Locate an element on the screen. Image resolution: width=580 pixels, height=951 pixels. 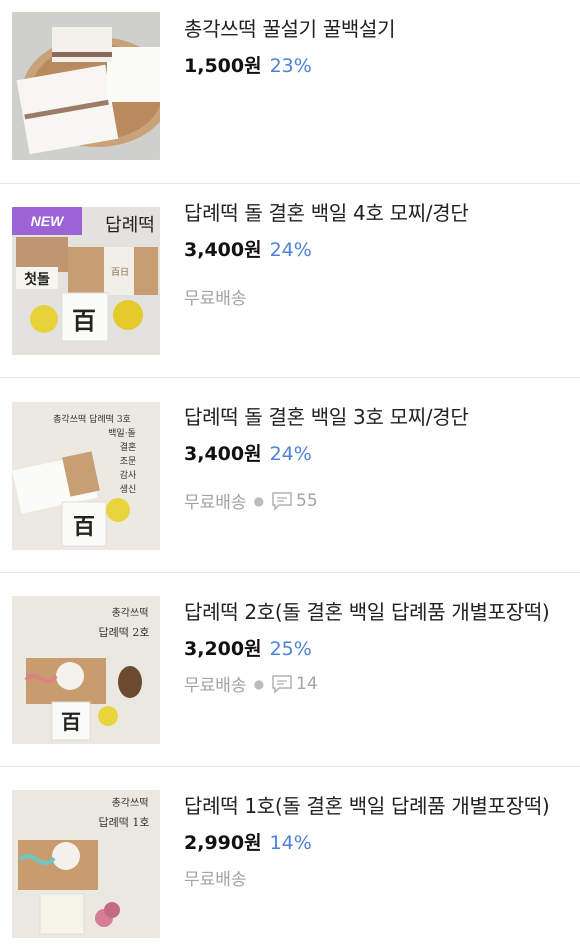
image-text: 총각쓰떡 답례떡 3호 is located at coordinates (92, 419).